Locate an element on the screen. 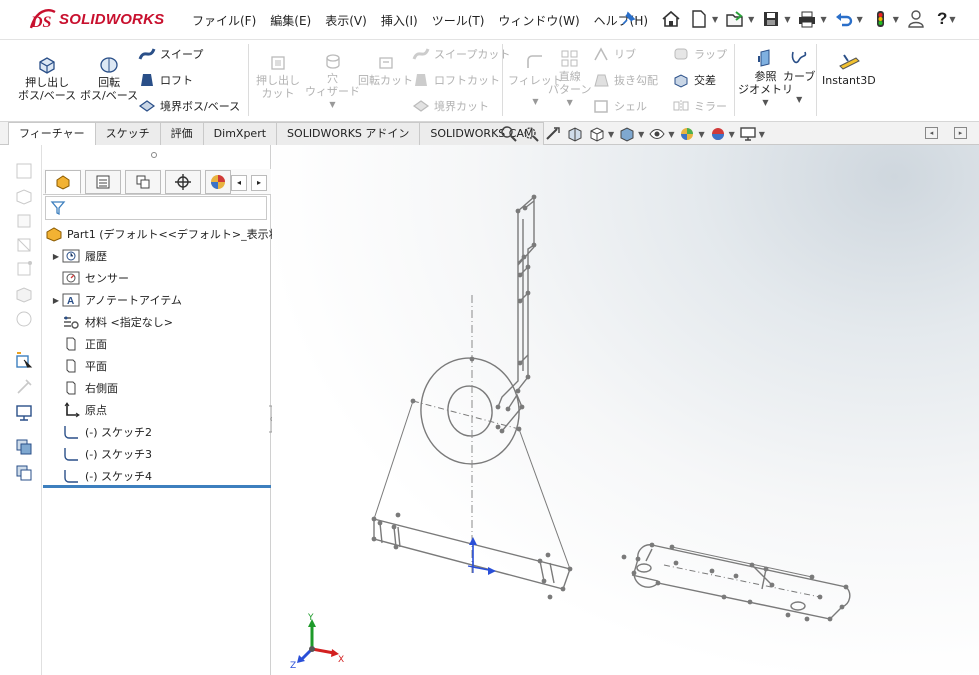 The height and width of the screenshot is (675, 979). revolved-boss-button: 回転 ボス/ベース is located at coordinates (109, 78).